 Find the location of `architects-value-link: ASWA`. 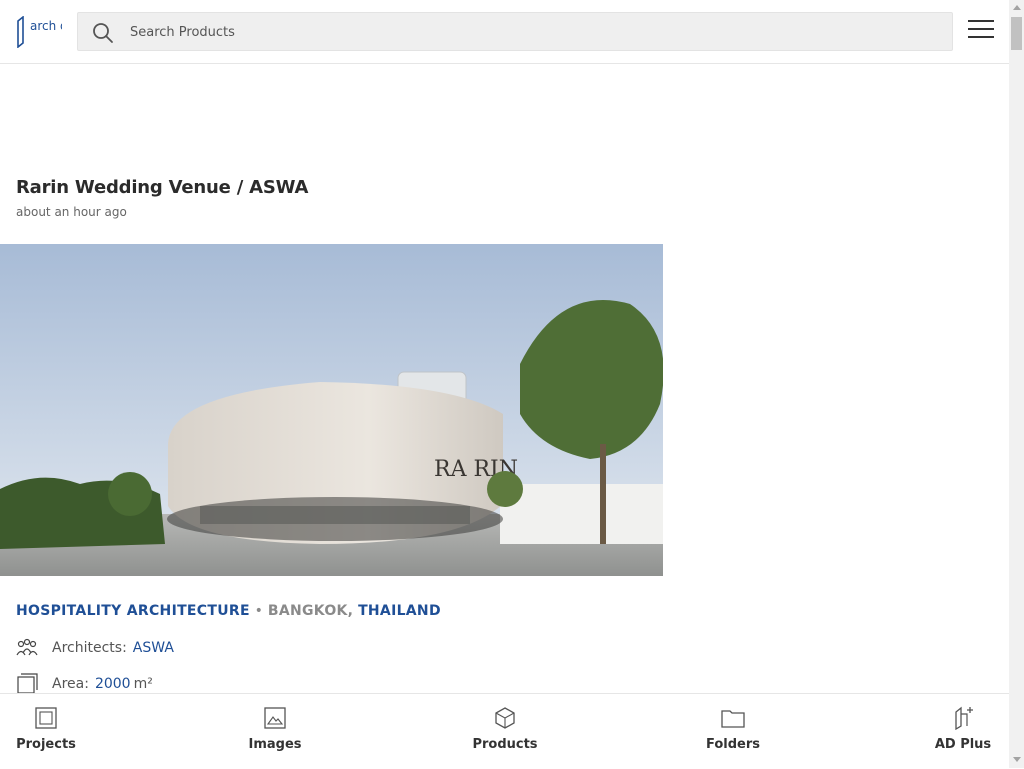

architects-value-link: ASWA is located at coordinates (153, 648).